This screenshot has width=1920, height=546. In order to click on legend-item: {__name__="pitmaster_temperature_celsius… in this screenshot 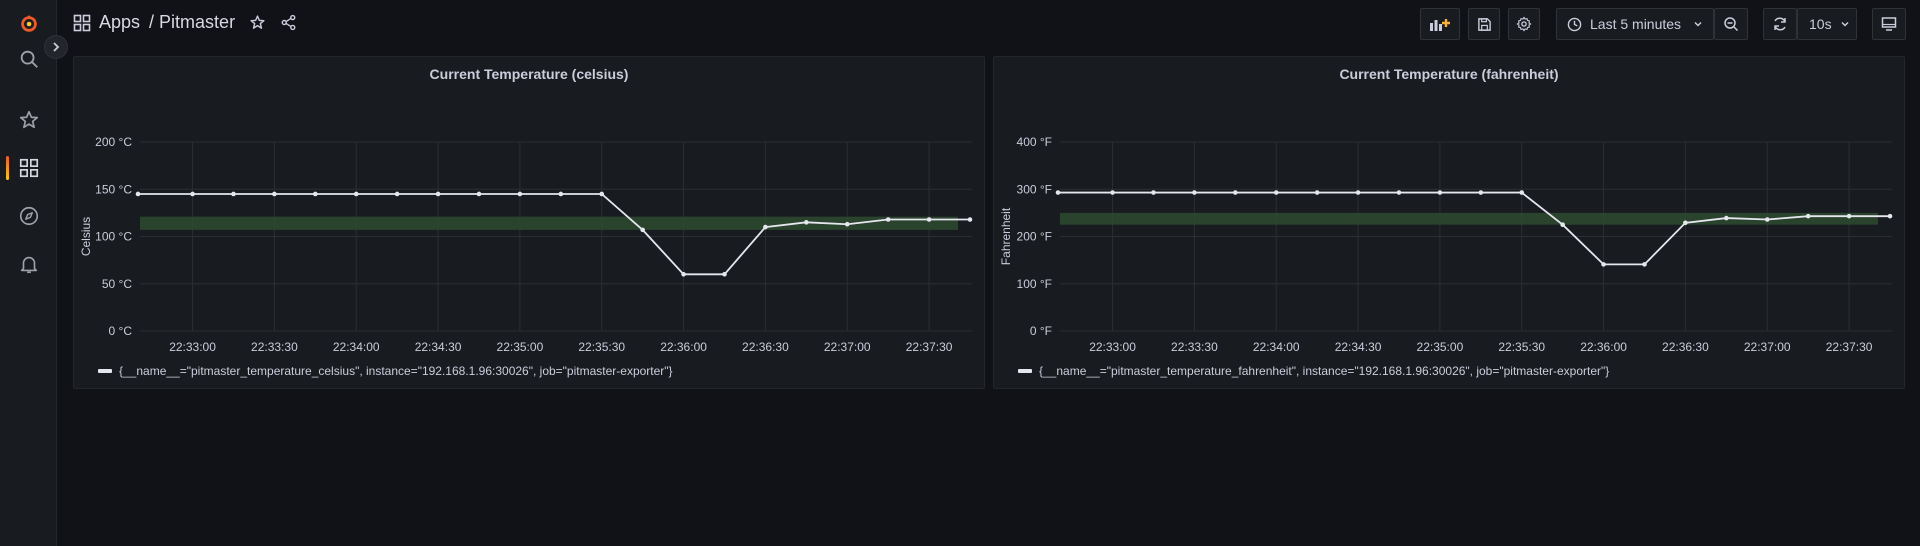, I will do `click(385, 371)`.